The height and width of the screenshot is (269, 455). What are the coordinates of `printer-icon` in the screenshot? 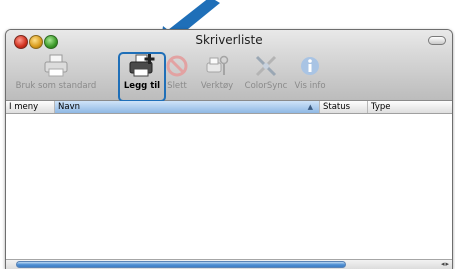 It's located at (56, 65).